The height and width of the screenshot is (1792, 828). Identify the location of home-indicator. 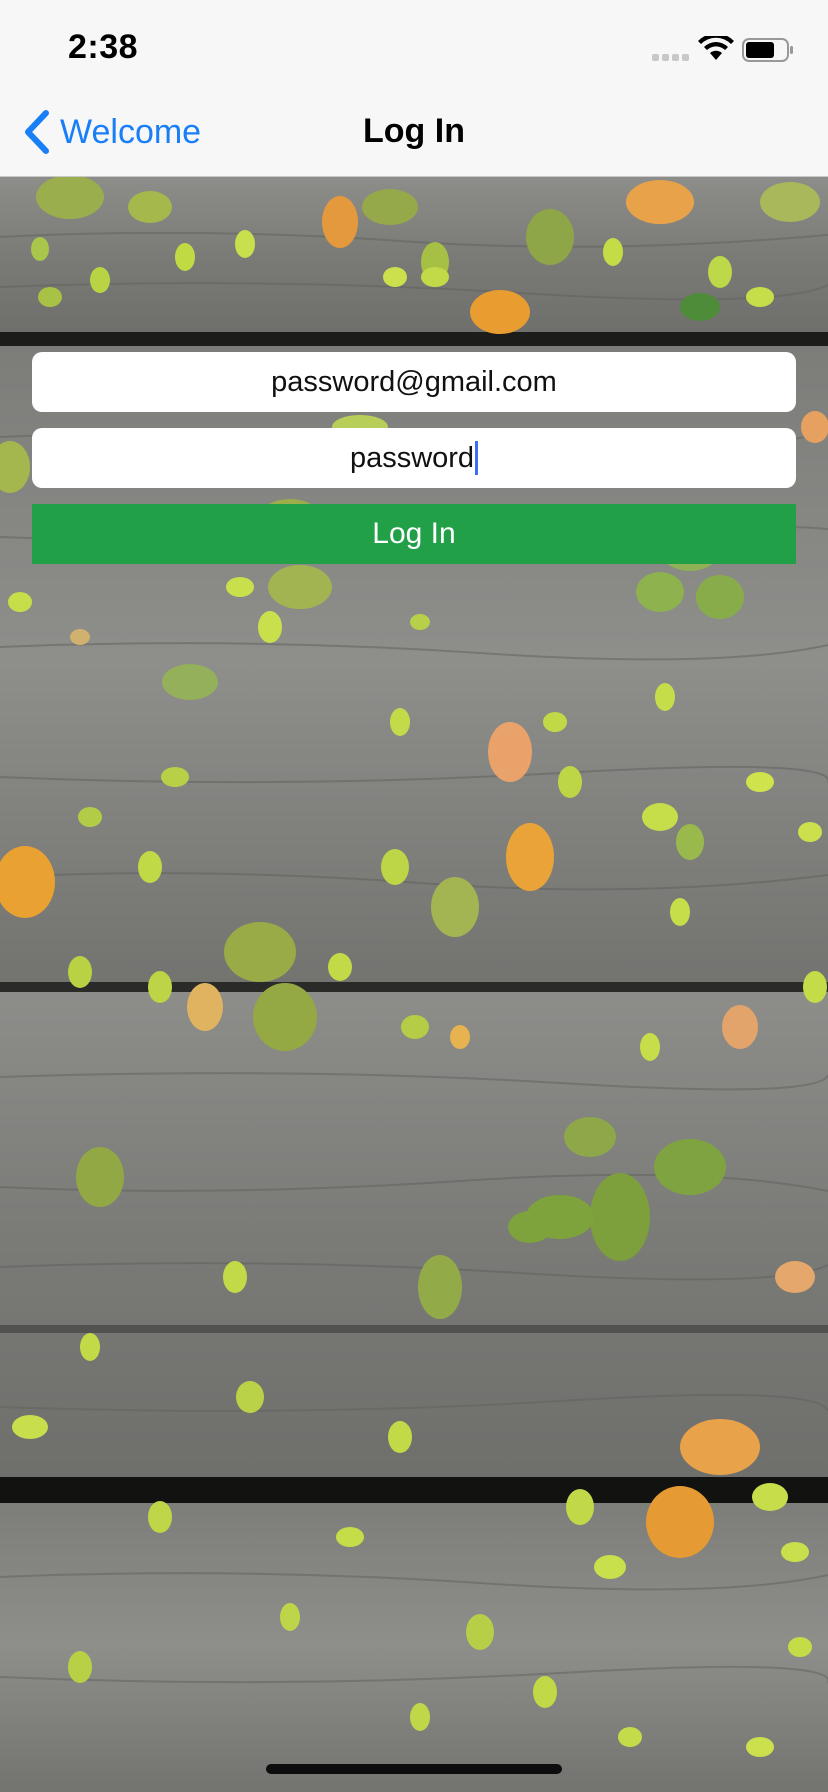
(414, 1769).